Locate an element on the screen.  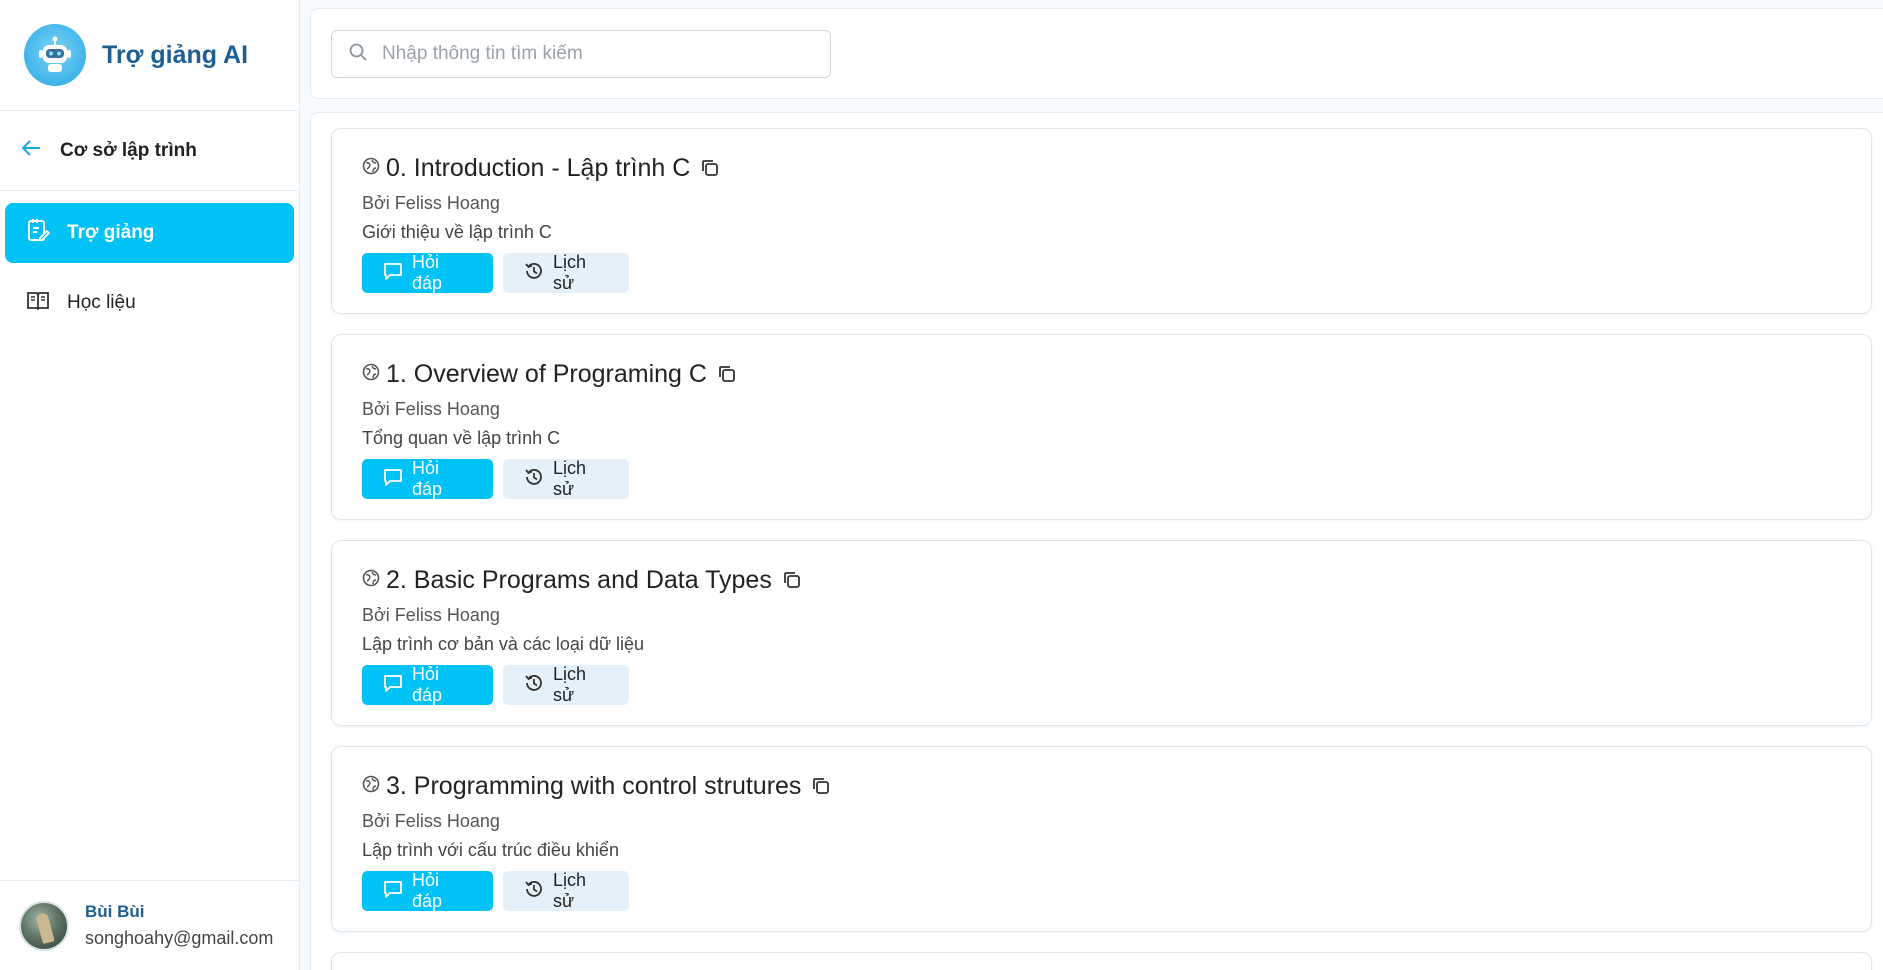
sidebar-item-label: Trợ giảng is located at coordinates (111, 232).